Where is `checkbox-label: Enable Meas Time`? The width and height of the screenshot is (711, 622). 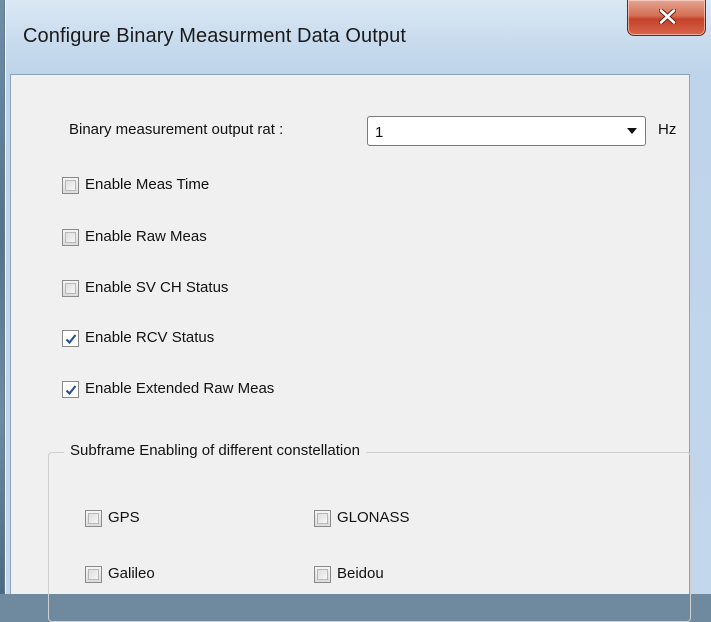
checkbox-label: Enable Meas Time is located at coordinates (147, 184).